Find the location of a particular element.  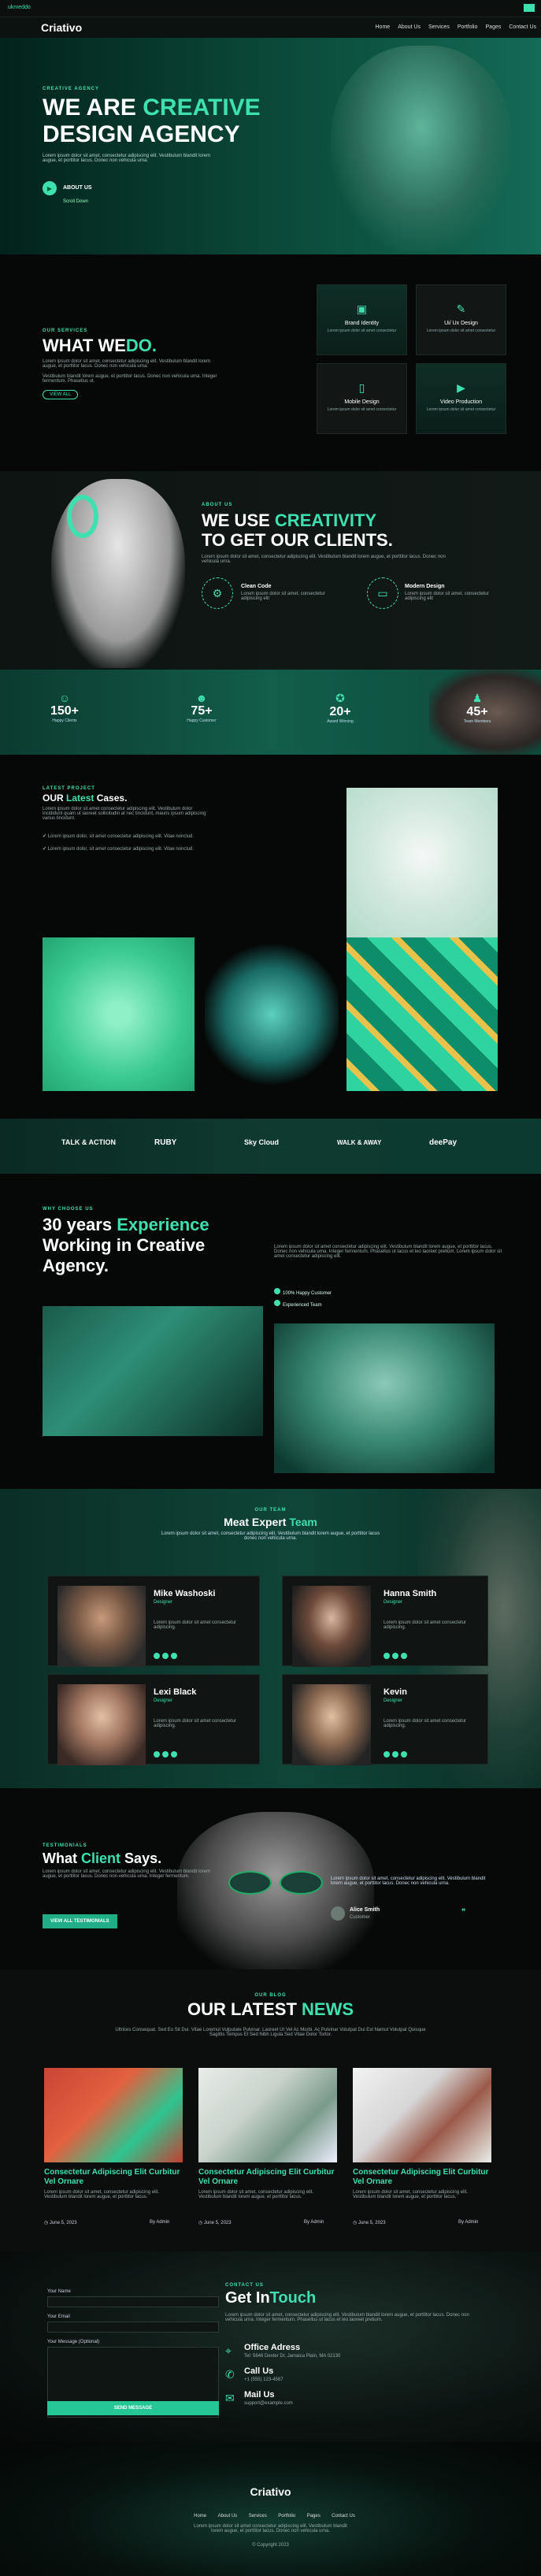

service-name: Mobile Design is located at coordinates (362, 402).